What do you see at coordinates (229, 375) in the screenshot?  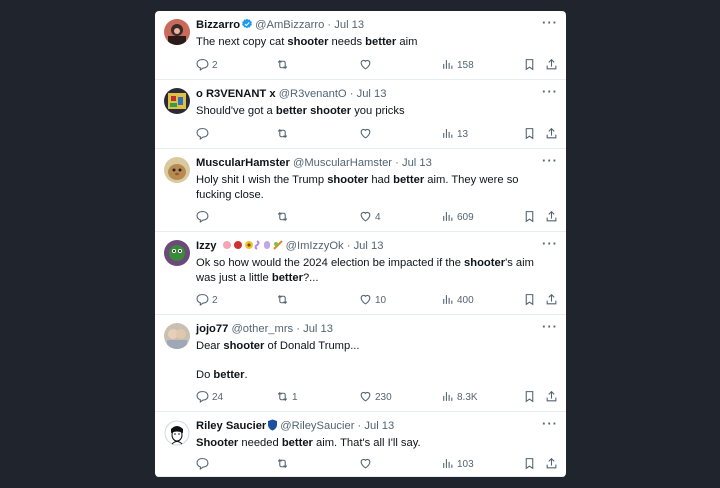 I see `highlighted-term: better` at bounding box center [229, 375].